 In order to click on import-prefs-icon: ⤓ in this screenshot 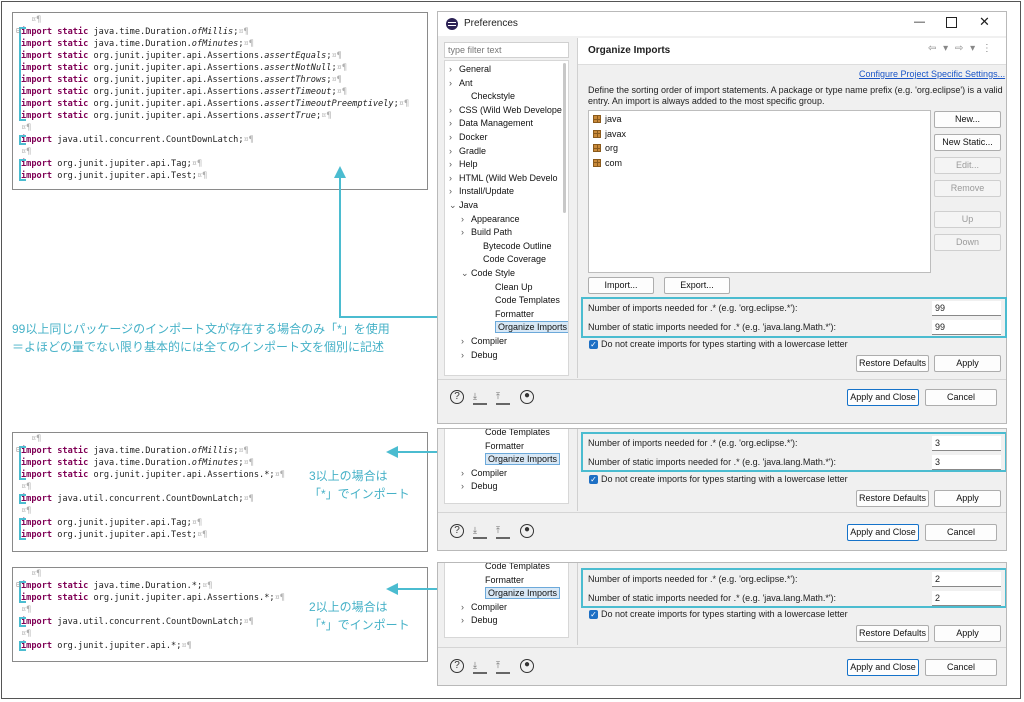, I will do `click(480, 398)`.